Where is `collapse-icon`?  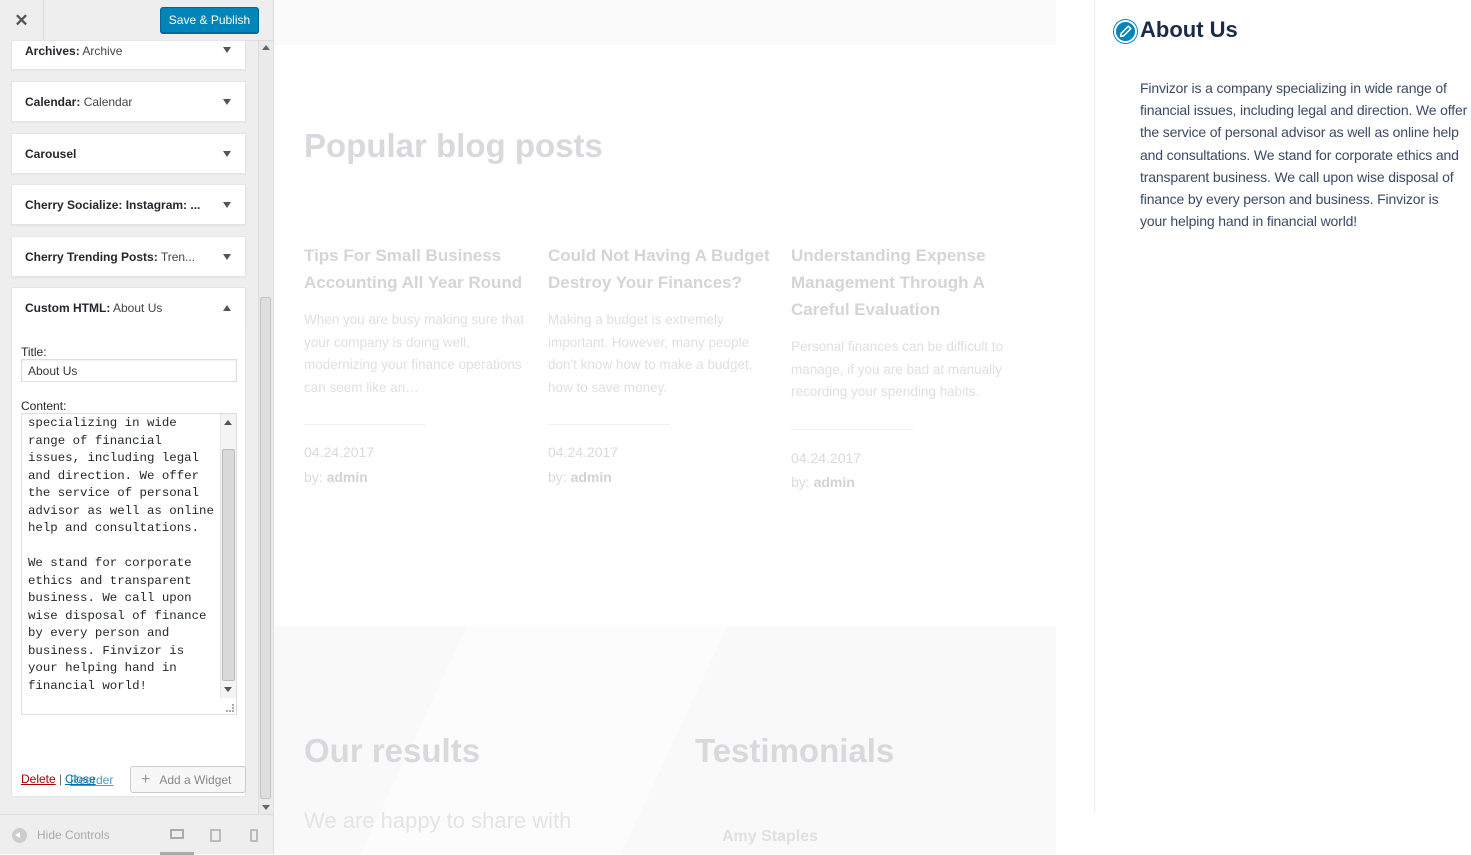
collapse-icon is located at coordinates (19, 835).